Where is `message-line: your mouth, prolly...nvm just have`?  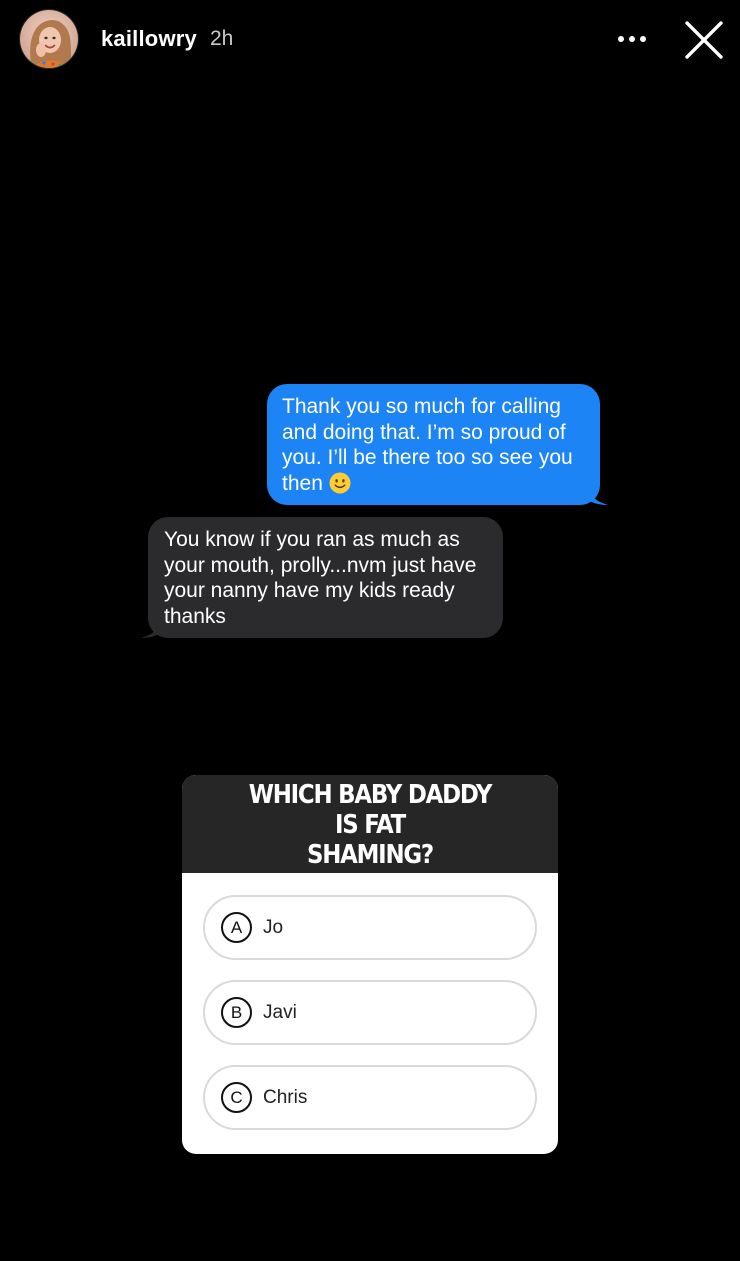 message-line: your mouth, prolly...nvm just have is located at coordinates (320, 565).